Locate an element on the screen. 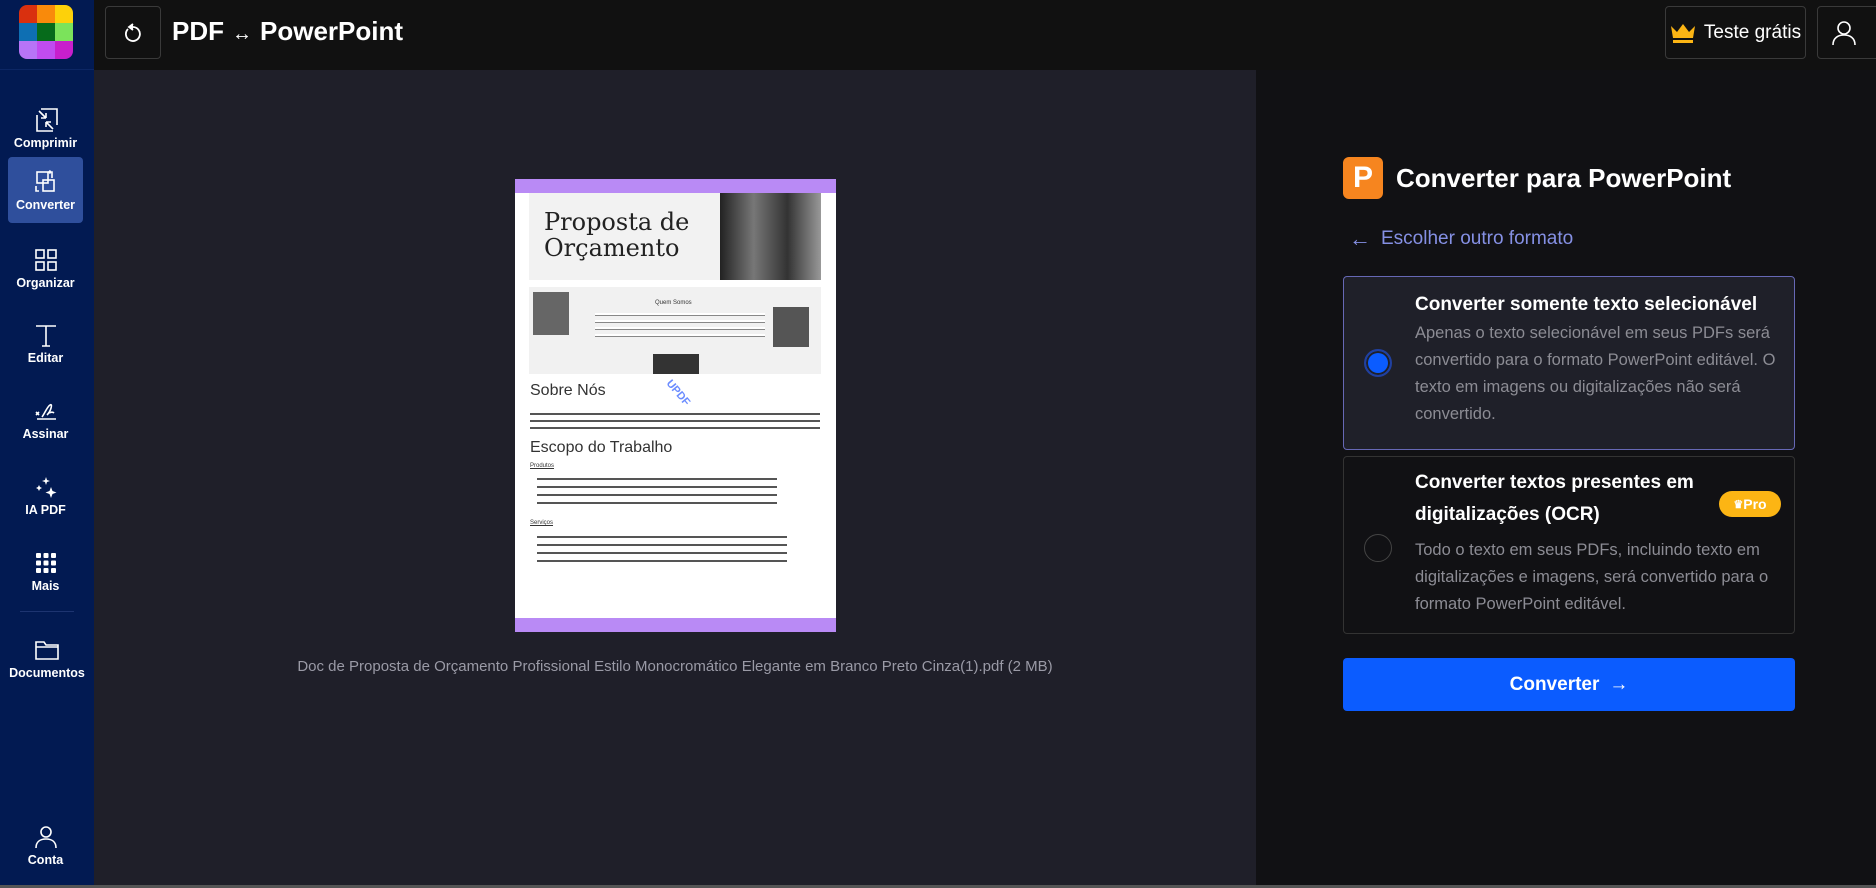 The image size is (1876, 888). doc-section-heading: Sobre Nós is located at coordinates (568, 390).